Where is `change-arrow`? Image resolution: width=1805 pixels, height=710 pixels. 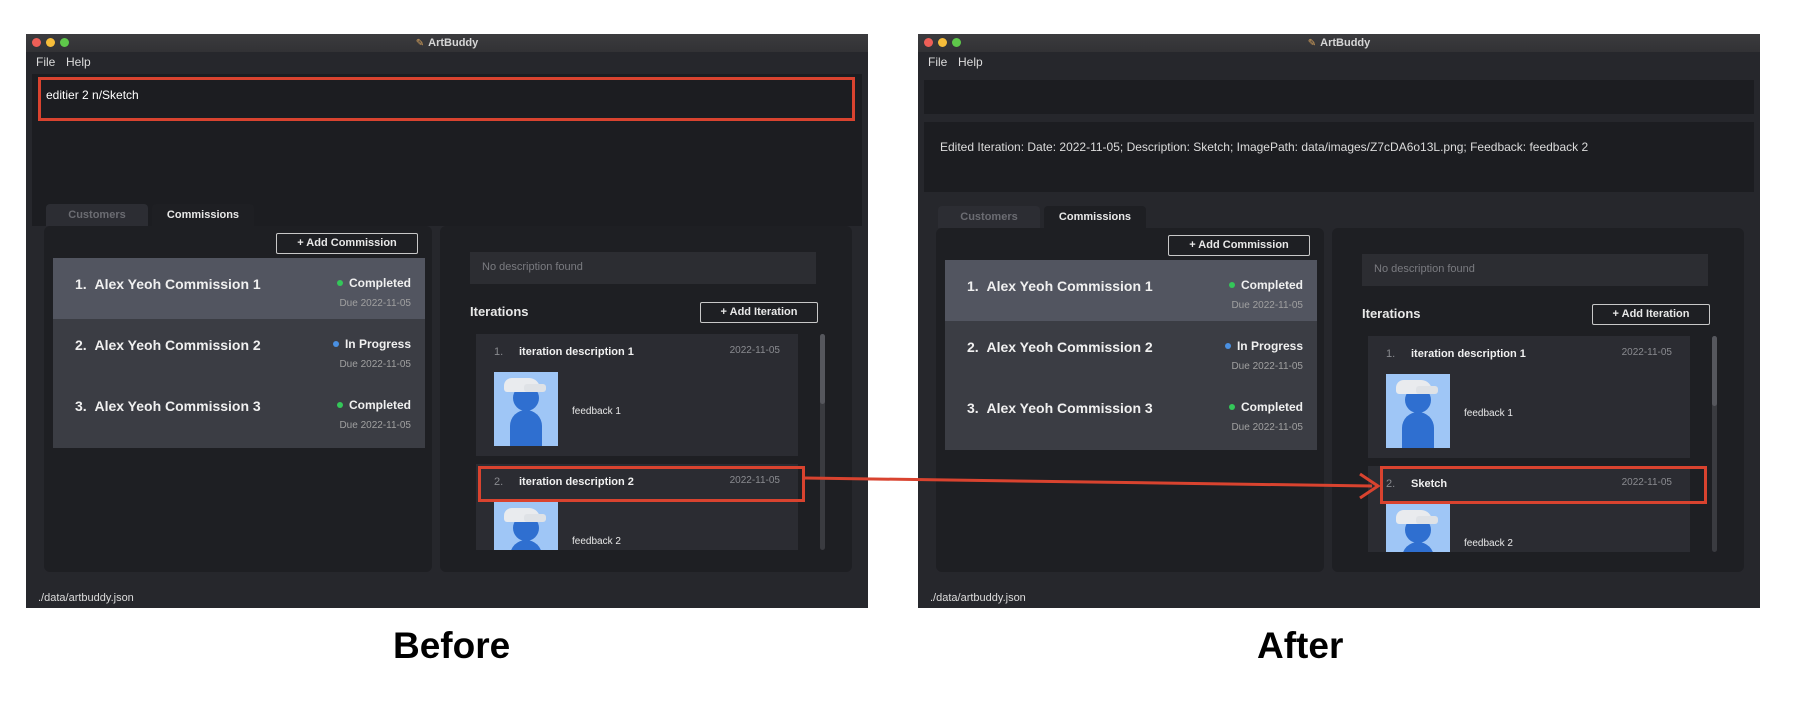 change-arrow is located at coordinates (1092, 486).